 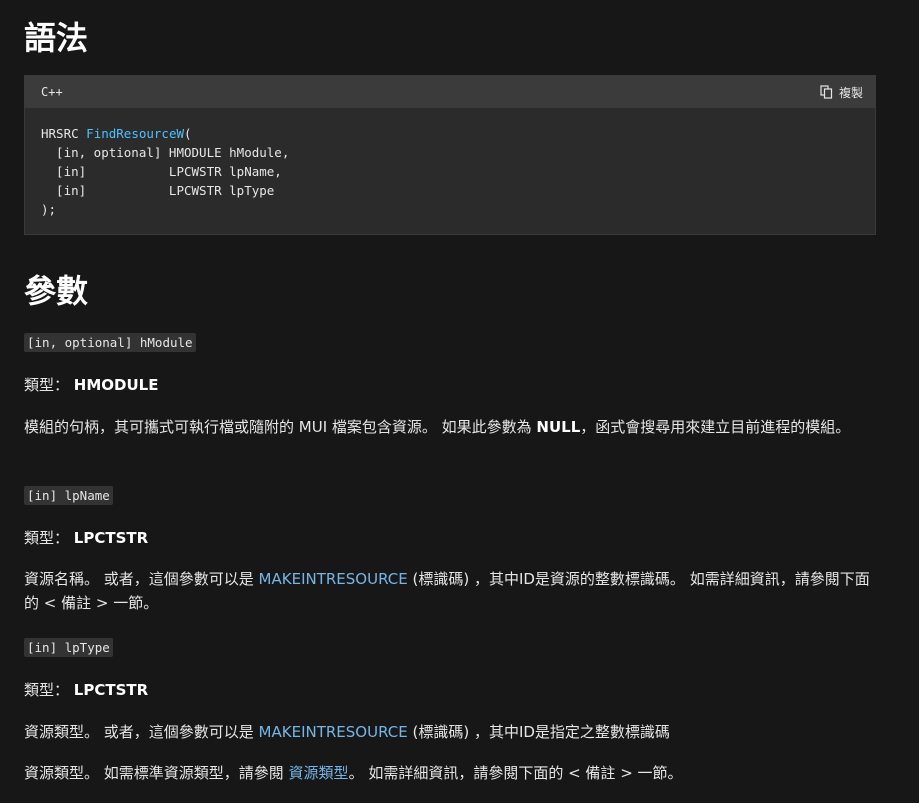 I want to click on code-line: [in] LPCWSTR lpType, so click(x=158, y=190).